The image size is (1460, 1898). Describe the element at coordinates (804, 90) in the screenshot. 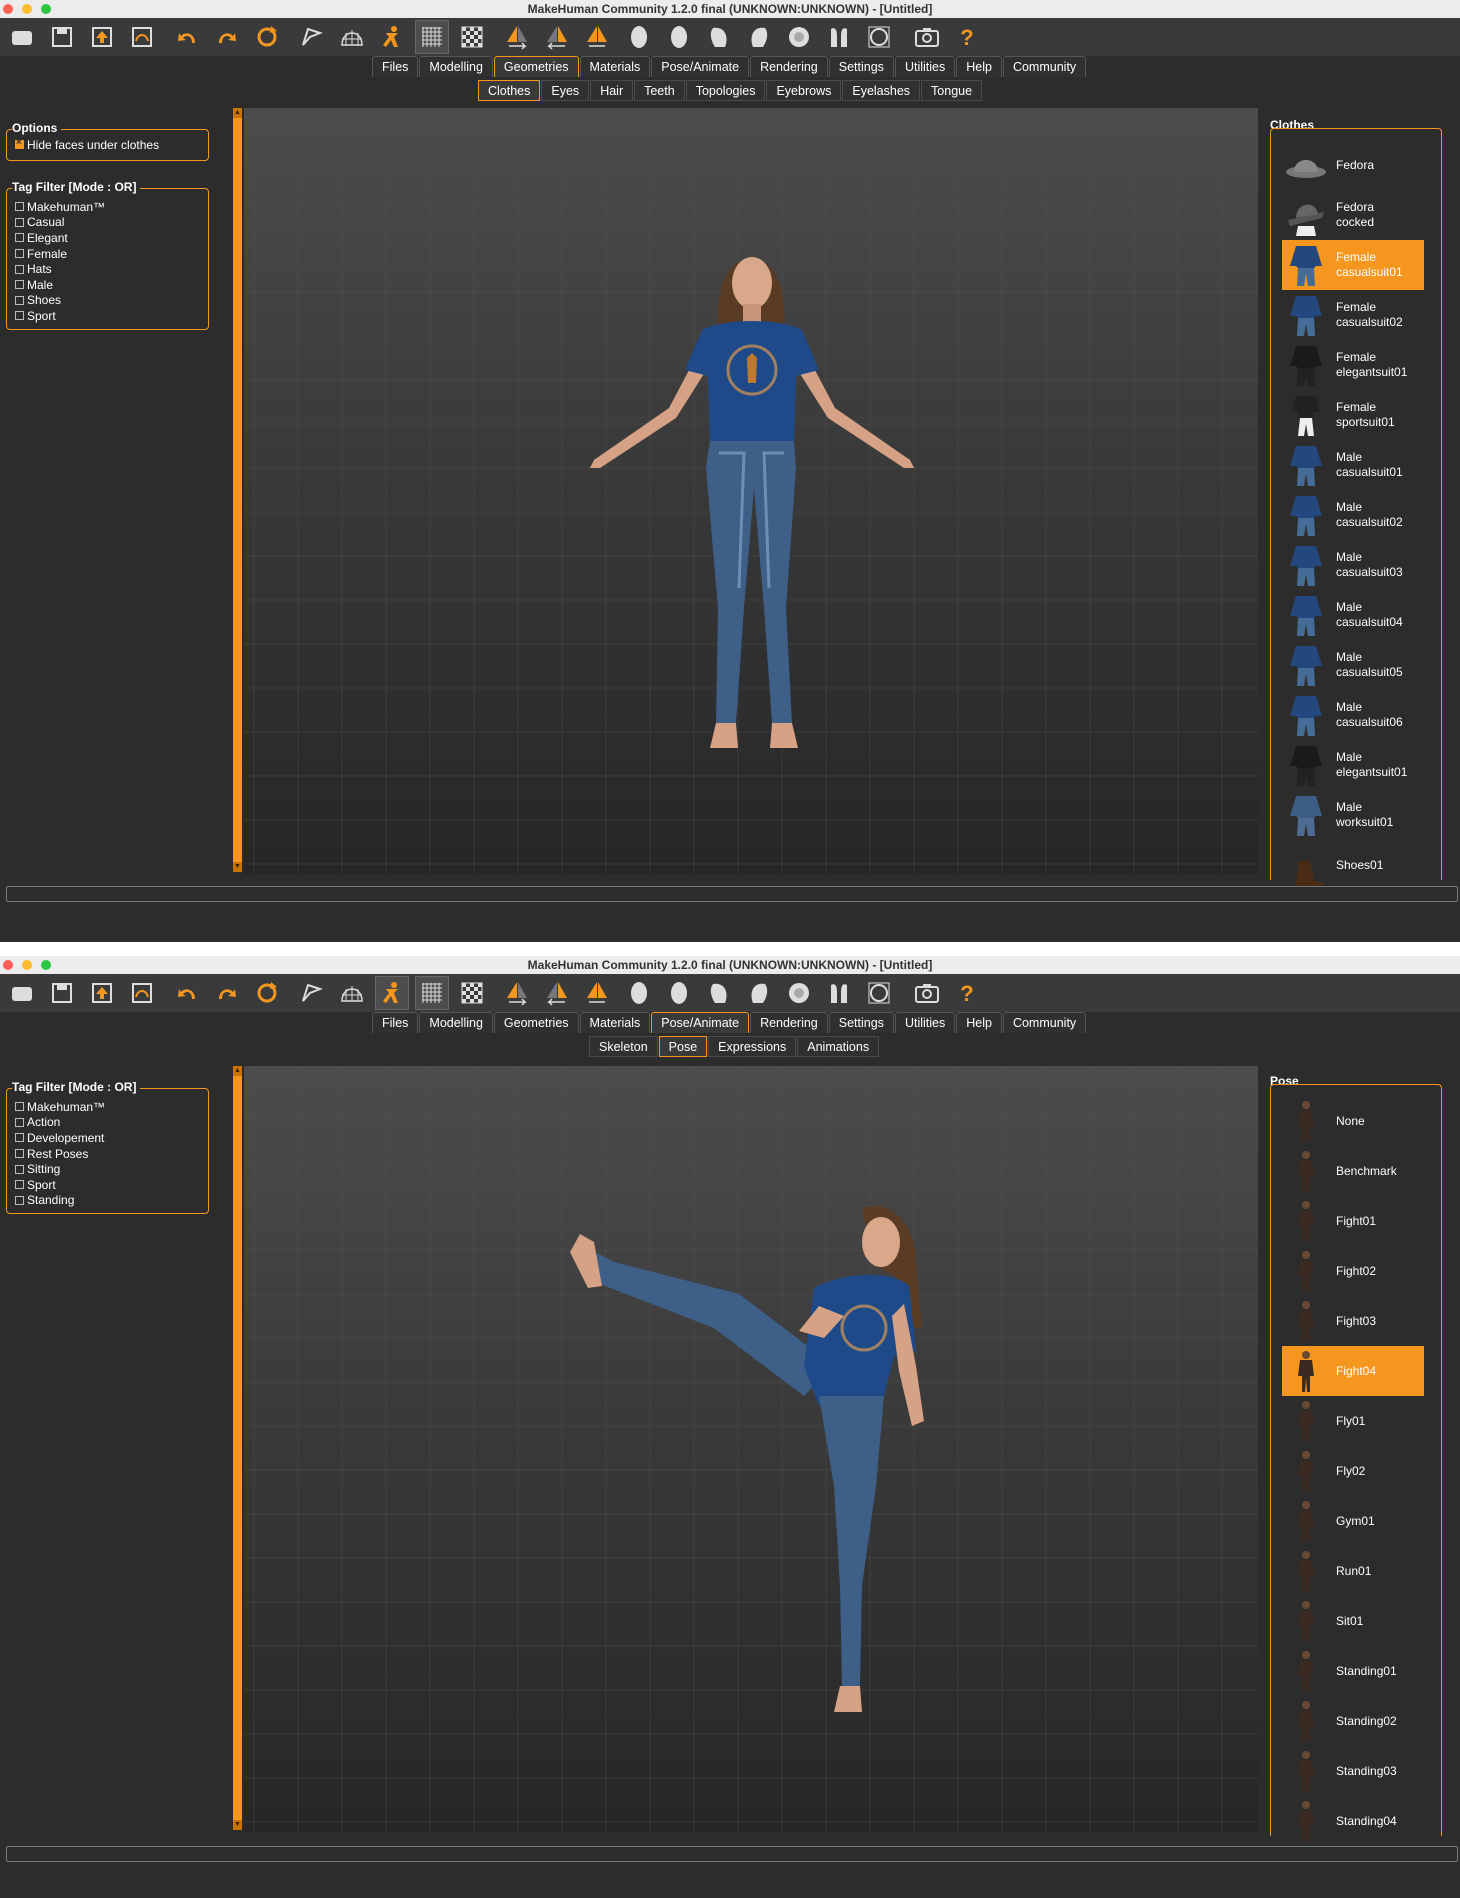

I see `subtab-eyebrows: Eyebrows` at that location.